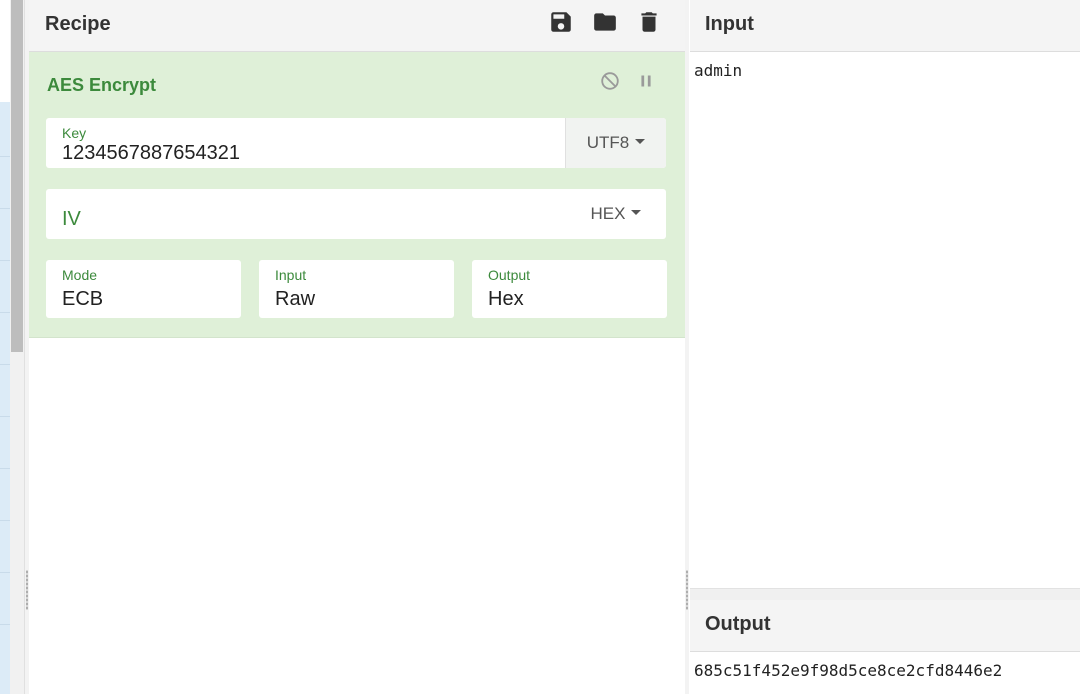  What do you see at coordinates (5, 51) in the screenshot?
I see `operations-list-upper` at bounding box center [5, 51].